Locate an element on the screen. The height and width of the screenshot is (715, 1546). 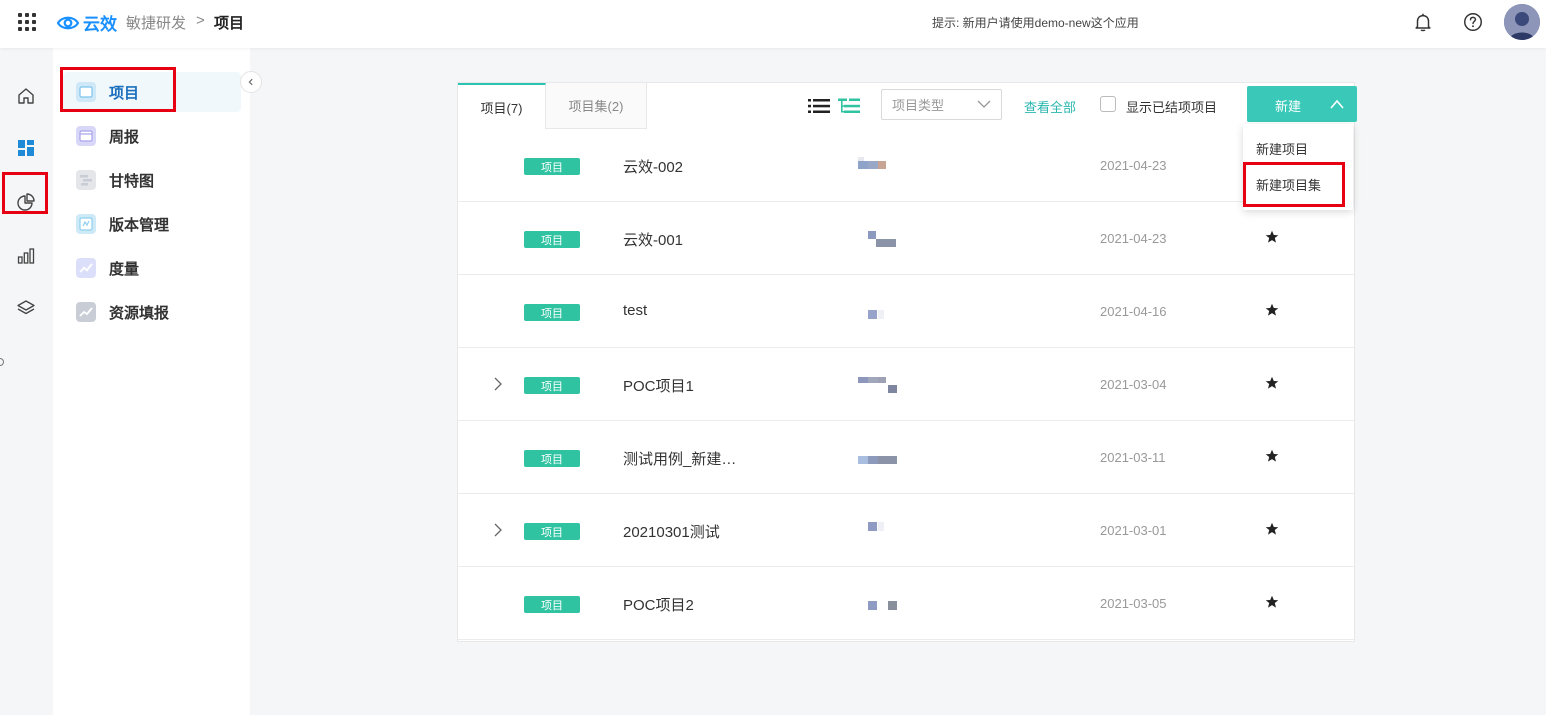
yunxiao-logo-icon is located at coordinates (68, 22).